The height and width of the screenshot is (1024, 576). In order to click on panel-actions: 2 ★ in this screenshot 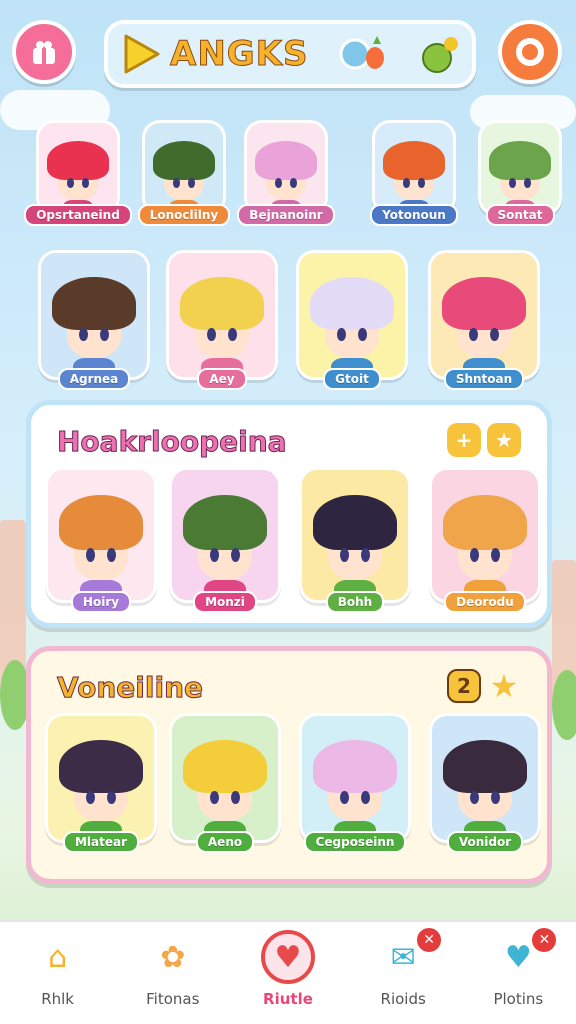, I will do `click(484, 686)`.